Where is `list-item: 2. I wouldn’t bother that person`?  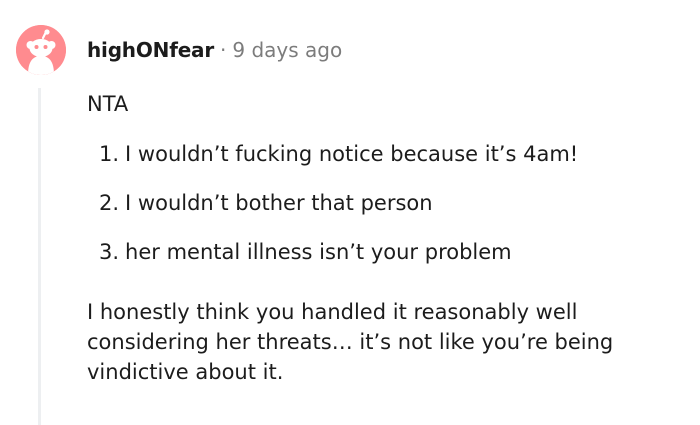
list-item: 2. I wouldn’t bother that person is located at coordinates (393, 203).